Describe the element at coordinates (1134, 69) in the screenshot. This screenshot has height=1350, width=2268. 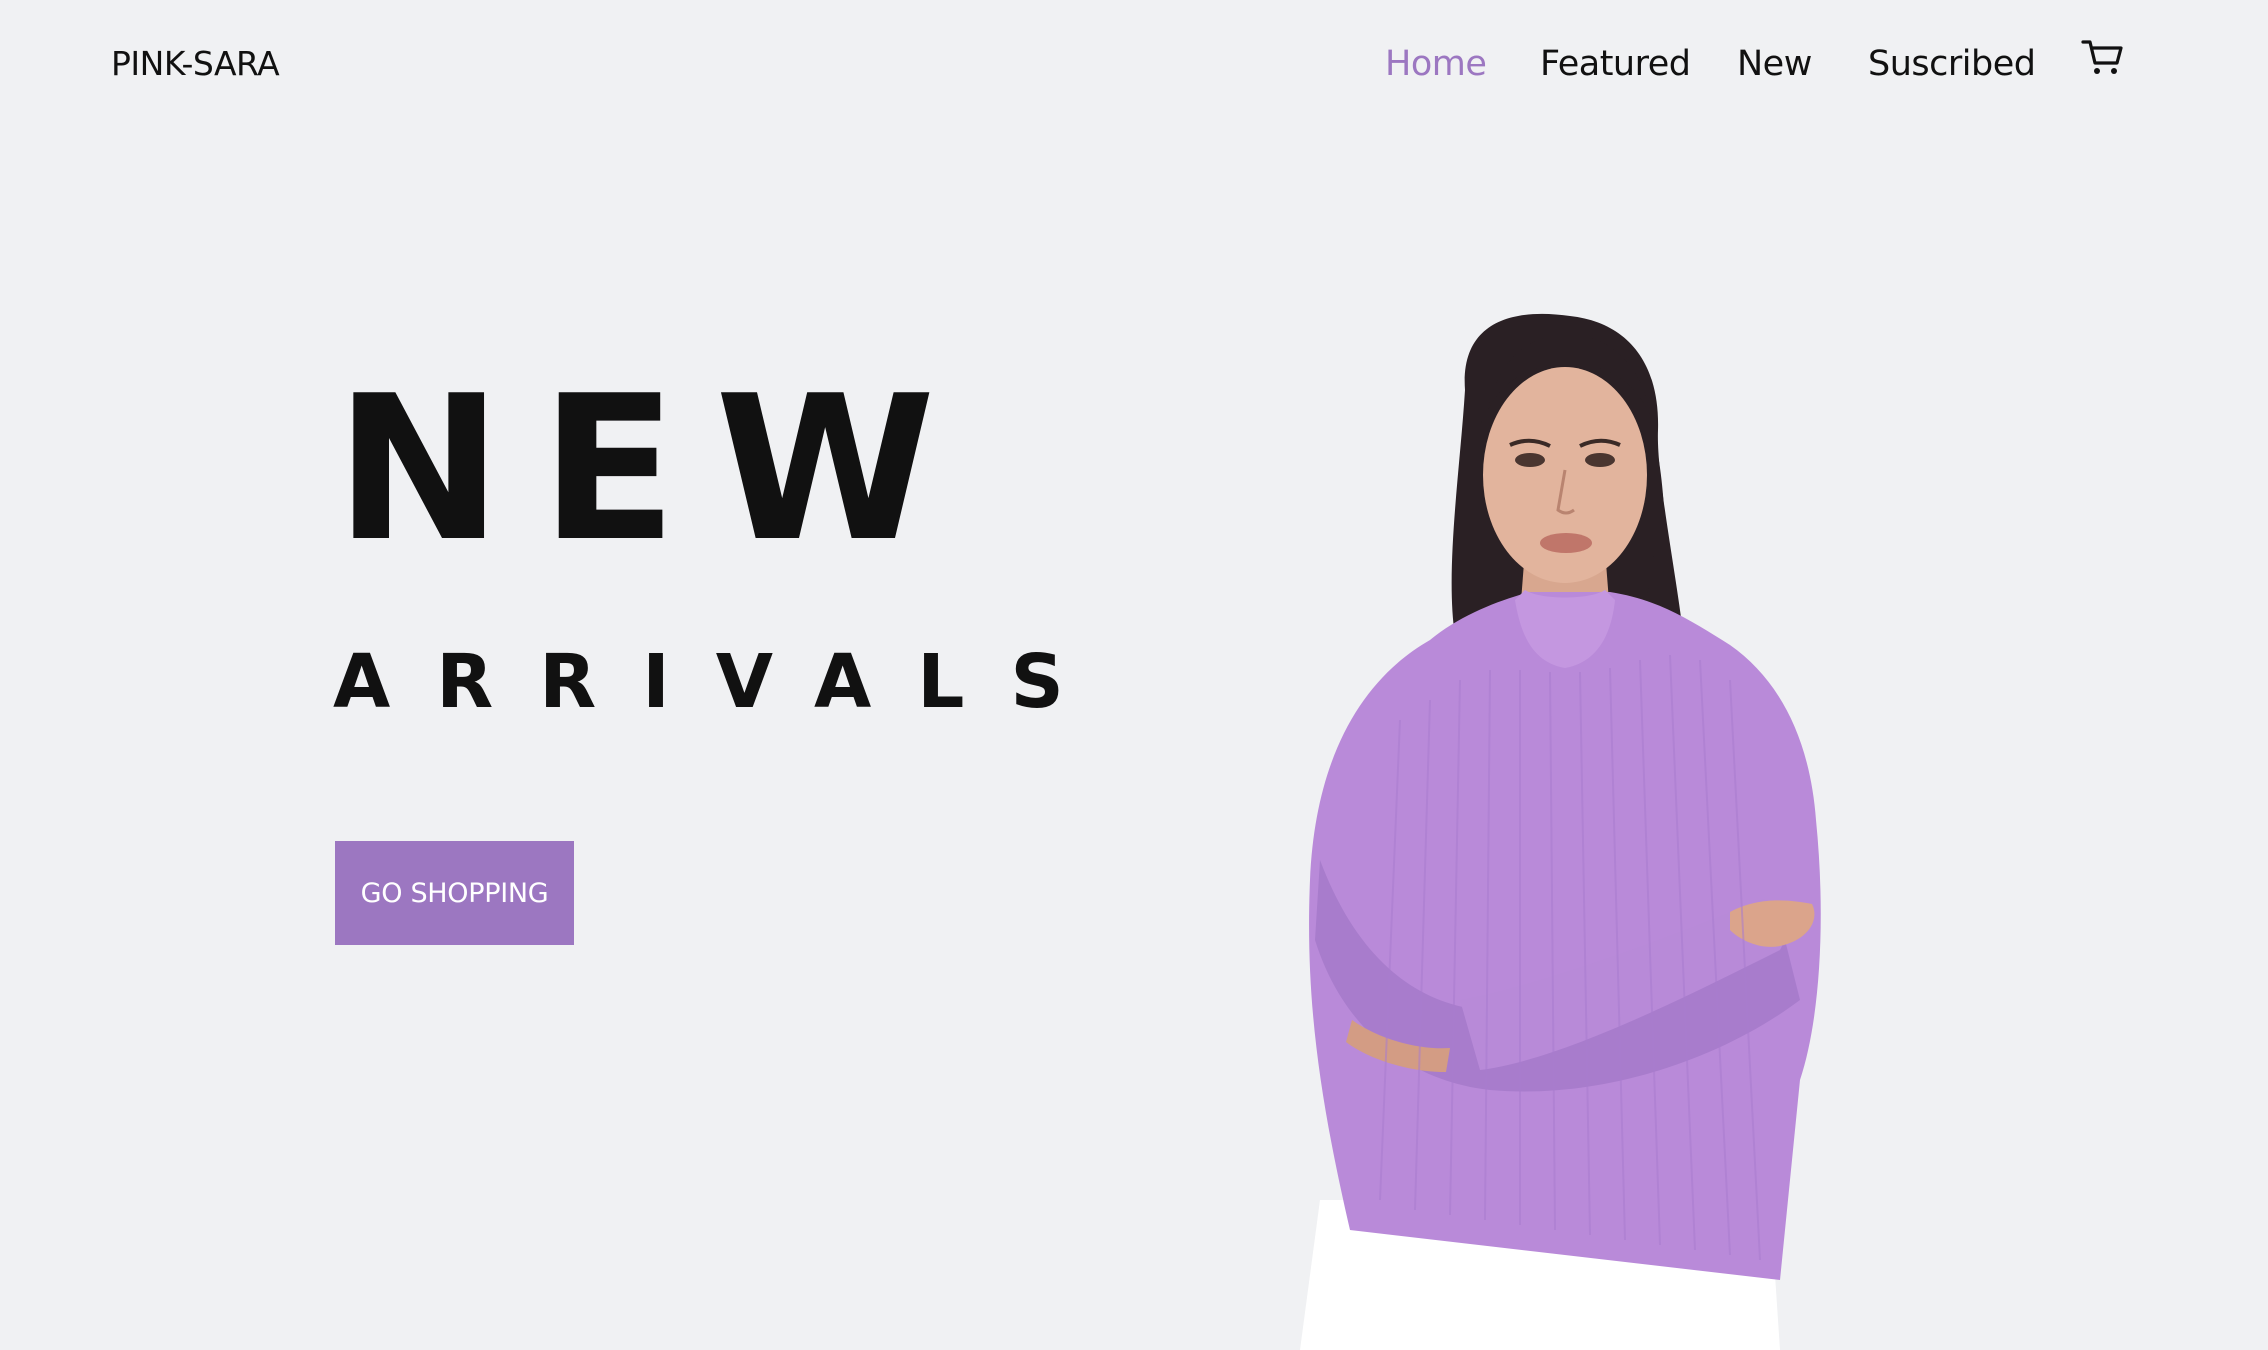
I see `main-nav: Home Featured New Suscribed` at that location.